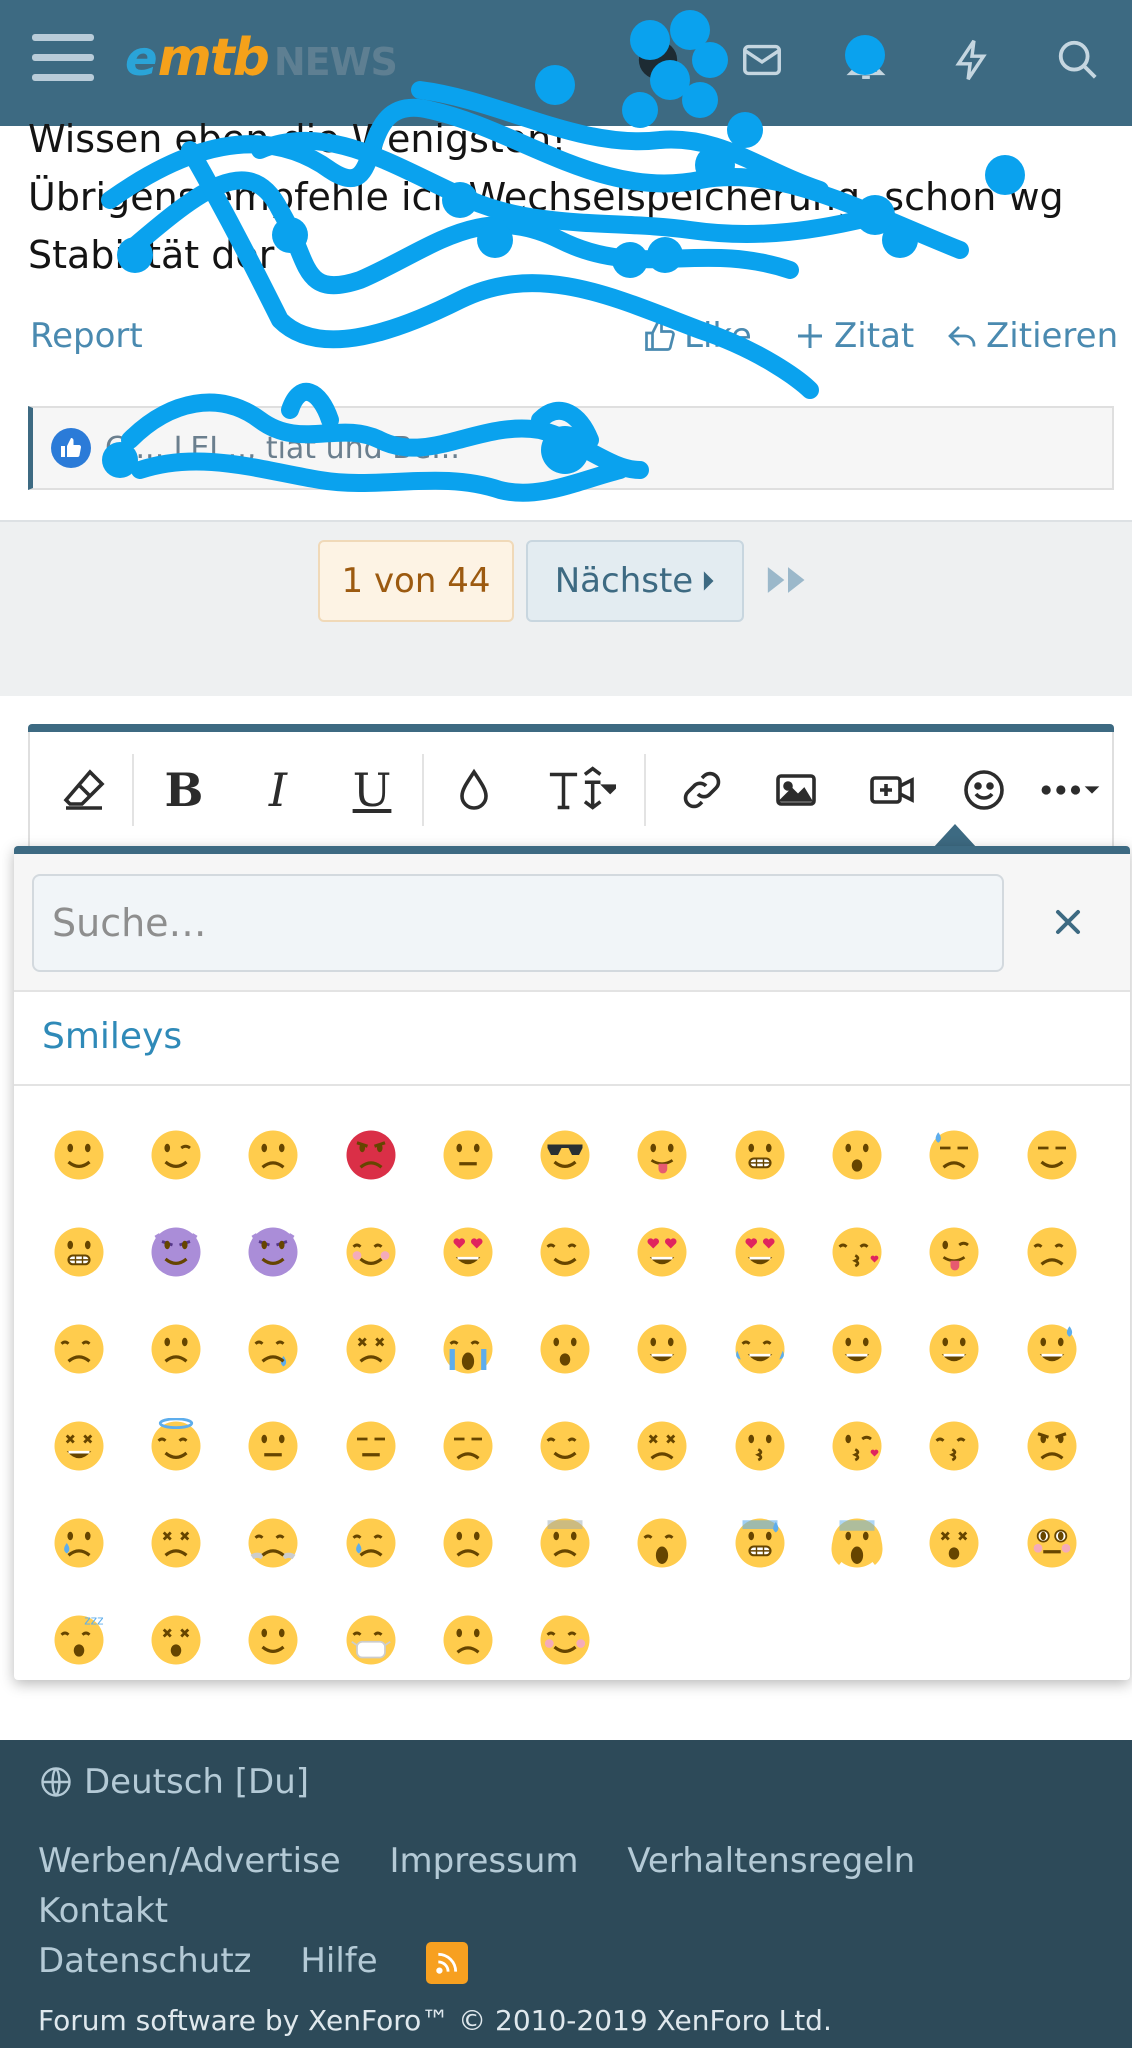 This screenshot has height=2048, width=1132. Describe the element at coordinates (759, 1348) in the screenshot. I see `tears-of-joy-face` at that location.